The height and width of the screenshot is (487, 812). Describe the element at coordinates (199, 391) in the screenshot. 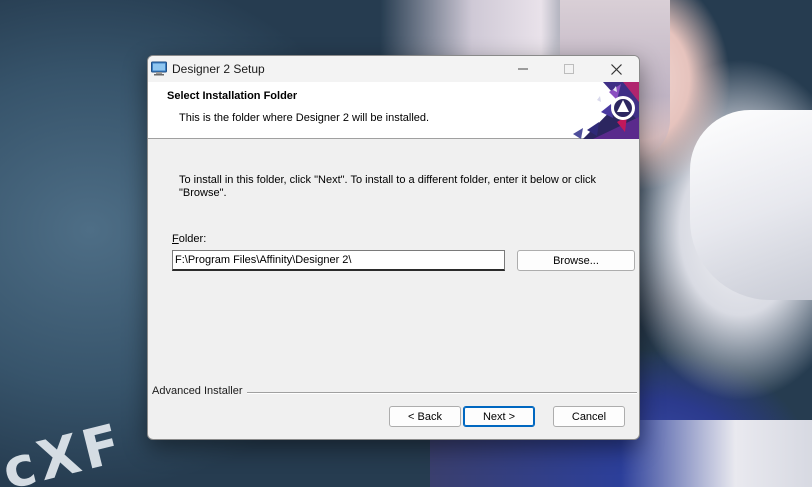

I see `installer-brand-label: Advanced Installer` at that location.